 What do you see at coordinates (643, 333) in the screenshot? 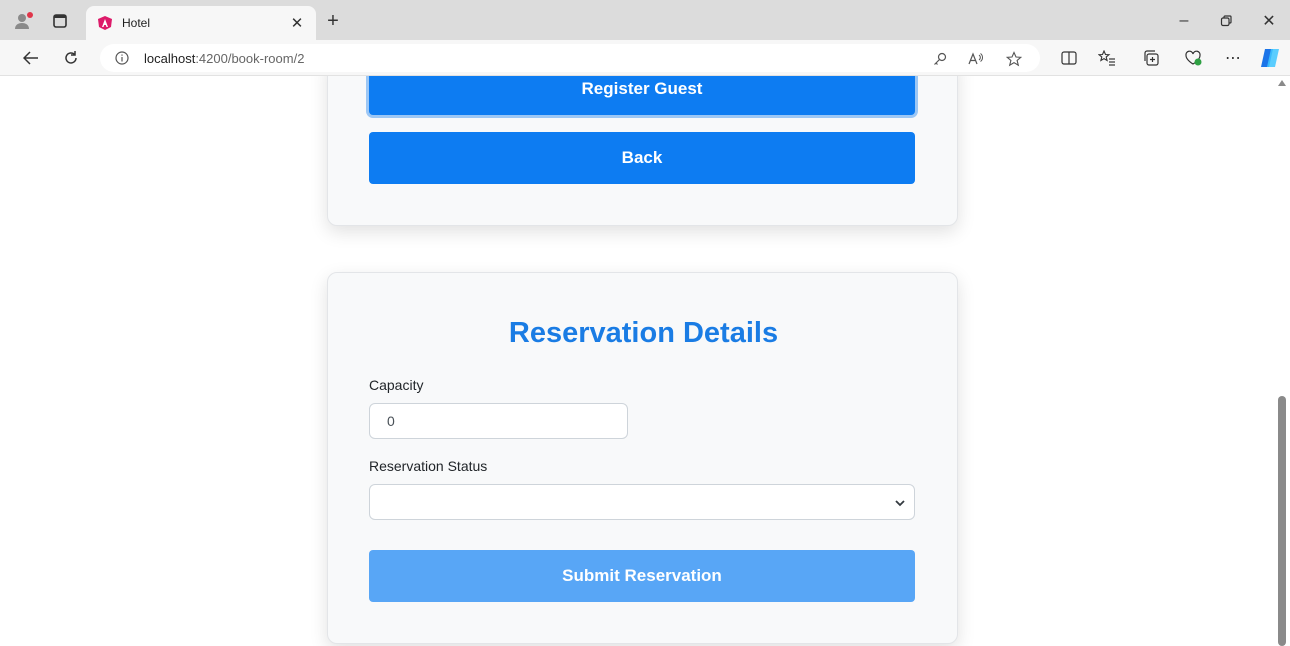
I see `reservation-heading: Reservation Details` at bounding box center [643, 333].